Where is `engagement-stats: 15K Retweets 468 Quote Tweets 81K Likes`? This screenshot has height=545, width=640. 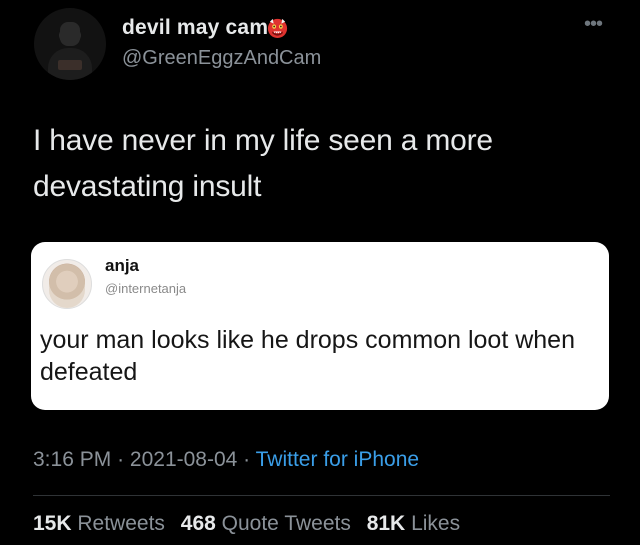 engagement-stats: 15K Retweets 468 Quote Tweets 81K Likes is located at coordinates (251, 524).